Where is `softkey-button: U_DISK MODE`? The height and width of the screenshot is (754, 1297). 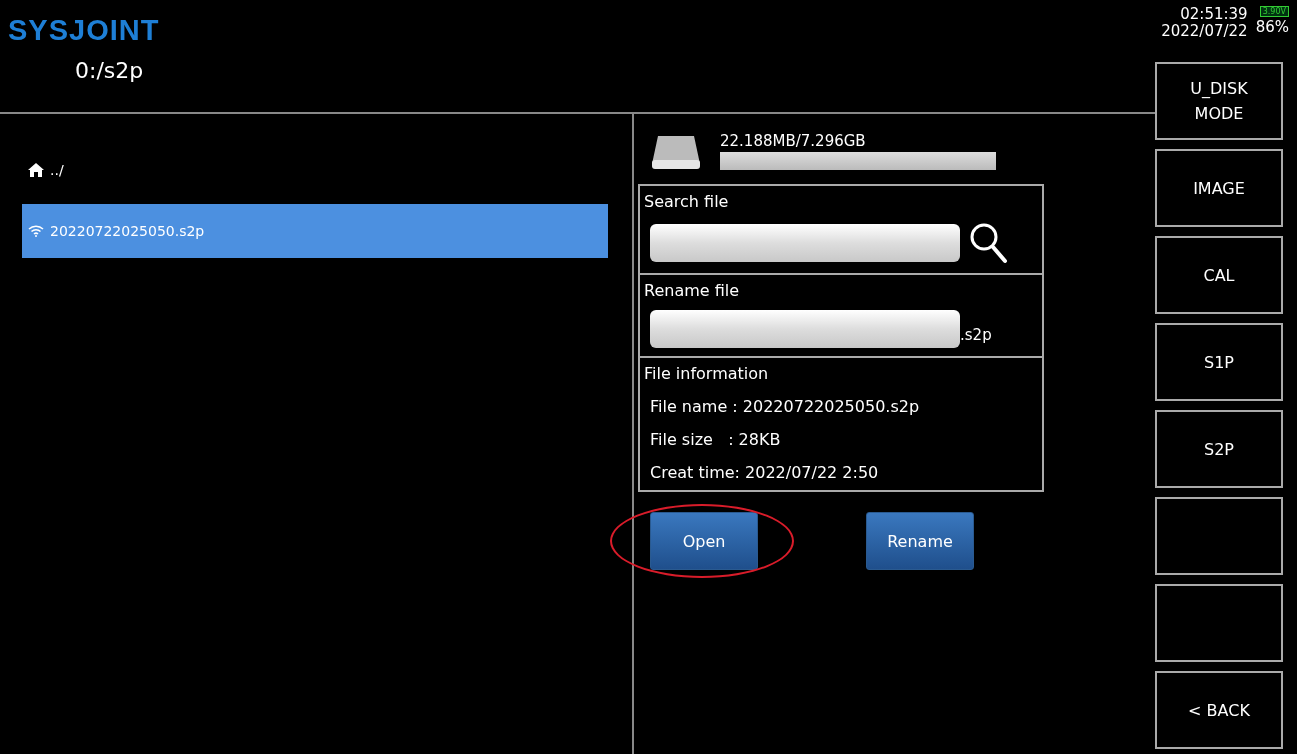
softkey-button: U_DISK MODE is located at coordinates (1219, 101).